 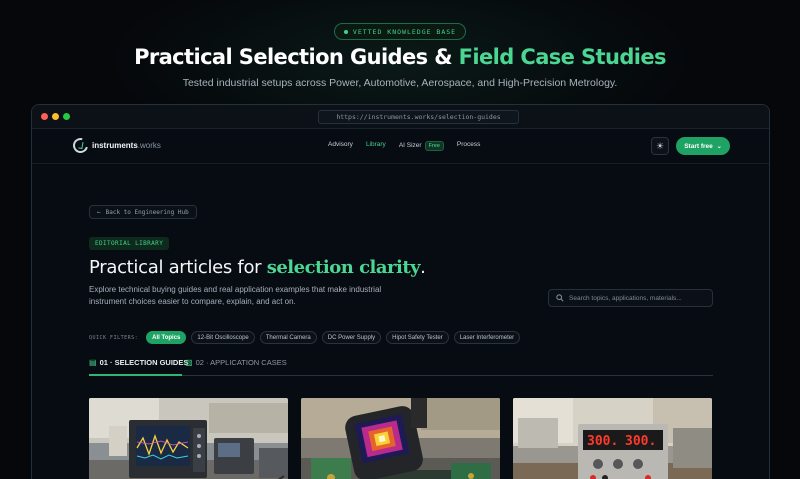 What do you see at coordinates (296, 57) in the screenshot?
I see `hero-title-main: Practical Selection Guides &` at bounding box center [296, 57].